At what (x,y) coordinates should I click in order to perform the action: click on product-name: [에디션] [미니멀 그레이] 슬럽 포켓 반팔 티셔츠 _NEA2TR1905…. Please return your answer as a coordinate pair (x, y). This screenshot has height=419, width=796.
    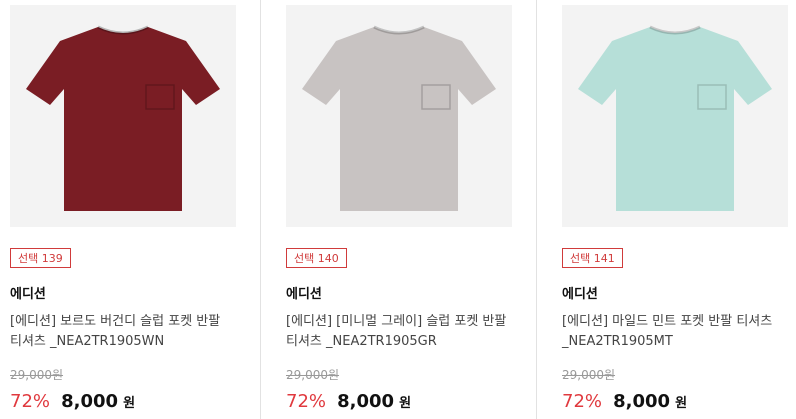
    Looking at the image, I should click on (397, 332).